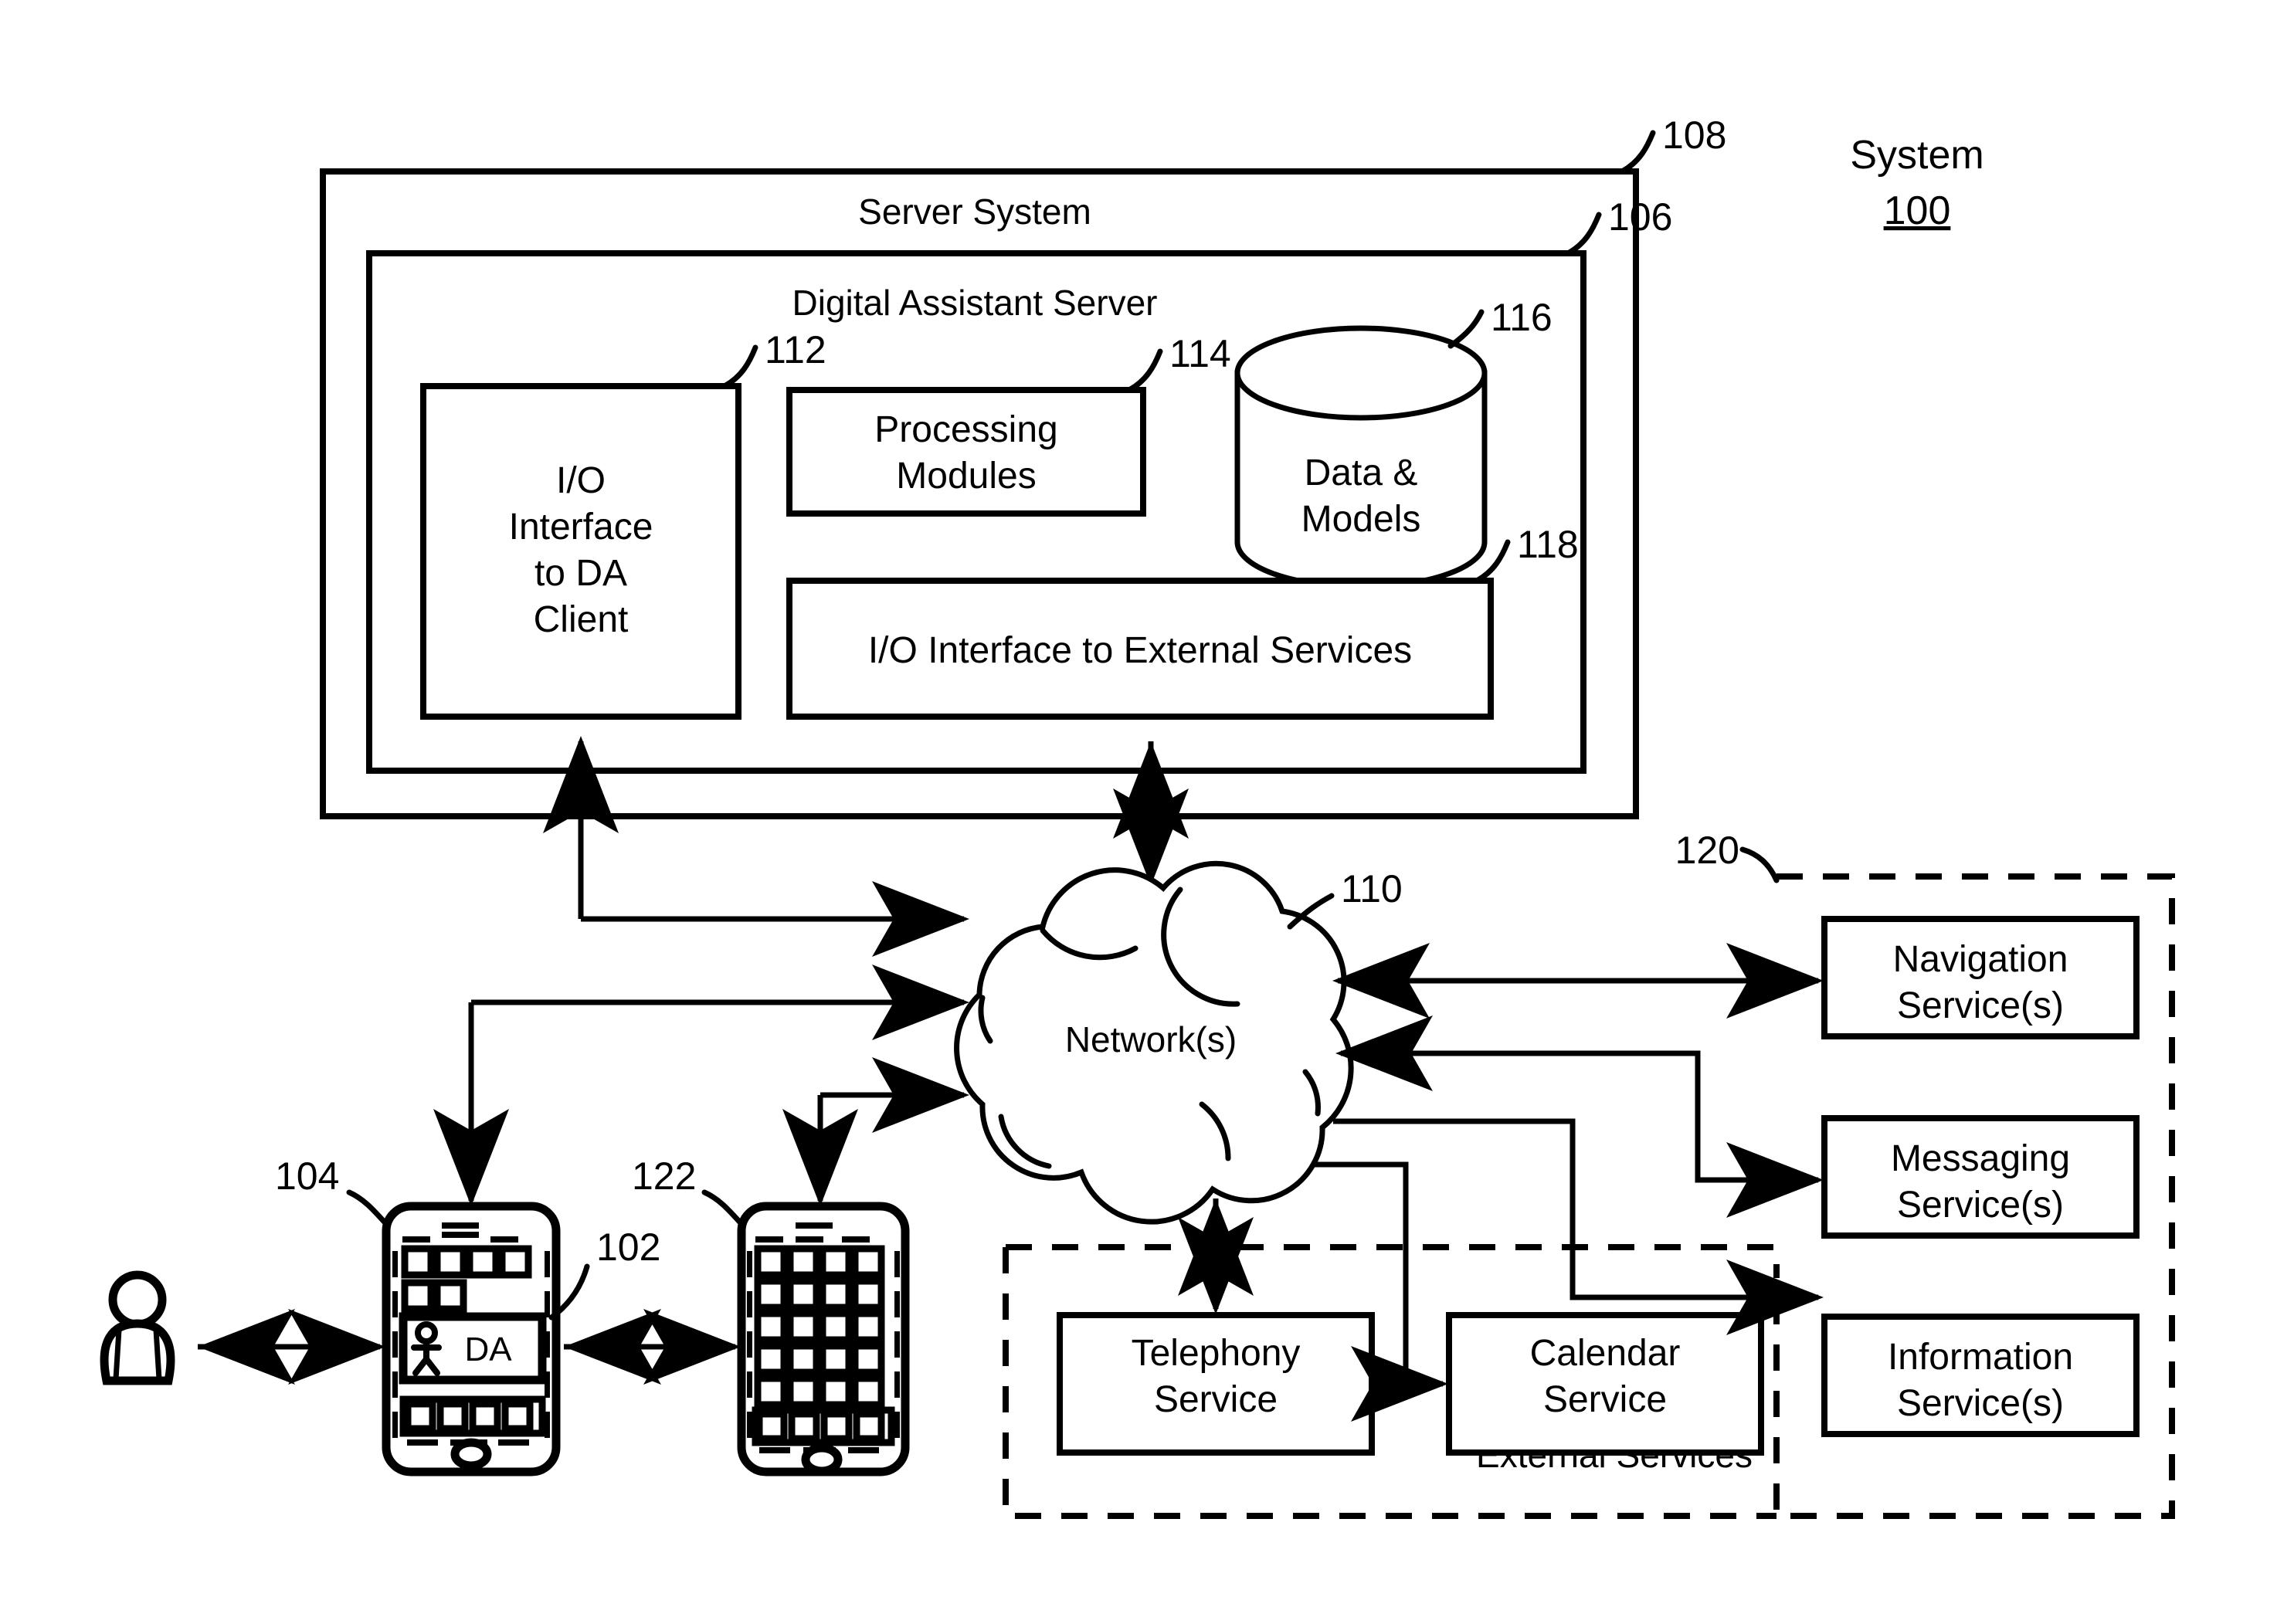 This screenshot has height=1624, width=2294. Describe the element at coordinates (1605, 1399) in the screenshot. I see `calendar-service-line-2: Service` at that location.